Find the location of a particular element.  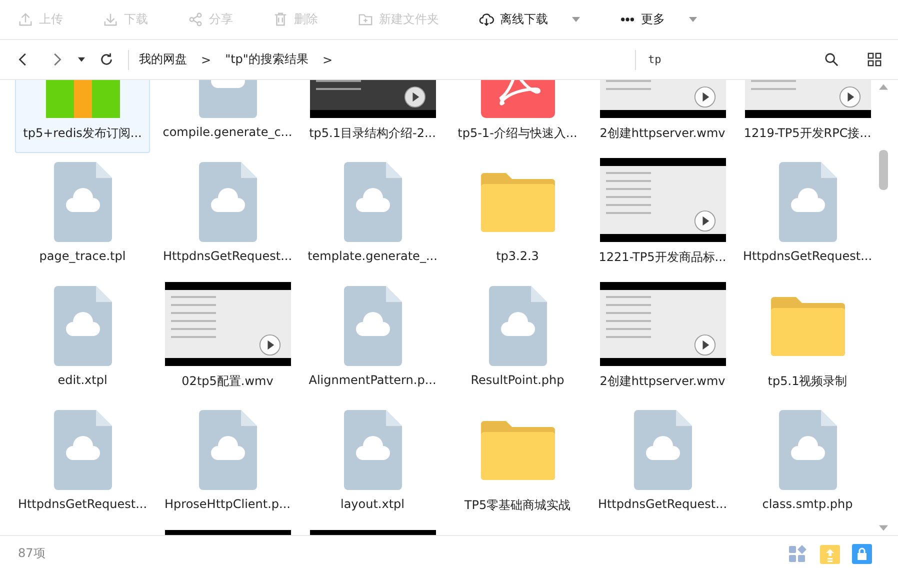

file-name: 02tp5配置.wmv is located at coordinates (228, 381).